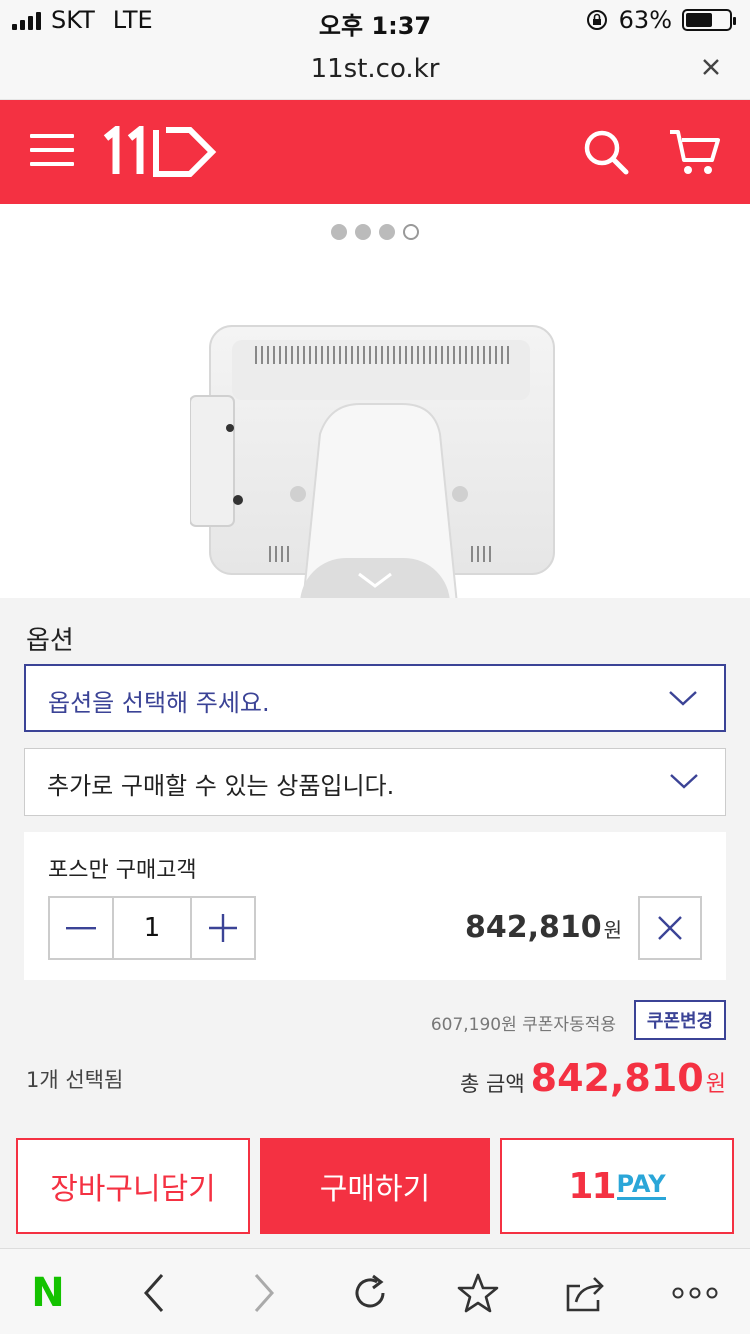 This screenshot has width=750, height=1334. I want to click on additional-product-select: 추가로 구매할 수 있는 상품입니다., so click(375, 782).